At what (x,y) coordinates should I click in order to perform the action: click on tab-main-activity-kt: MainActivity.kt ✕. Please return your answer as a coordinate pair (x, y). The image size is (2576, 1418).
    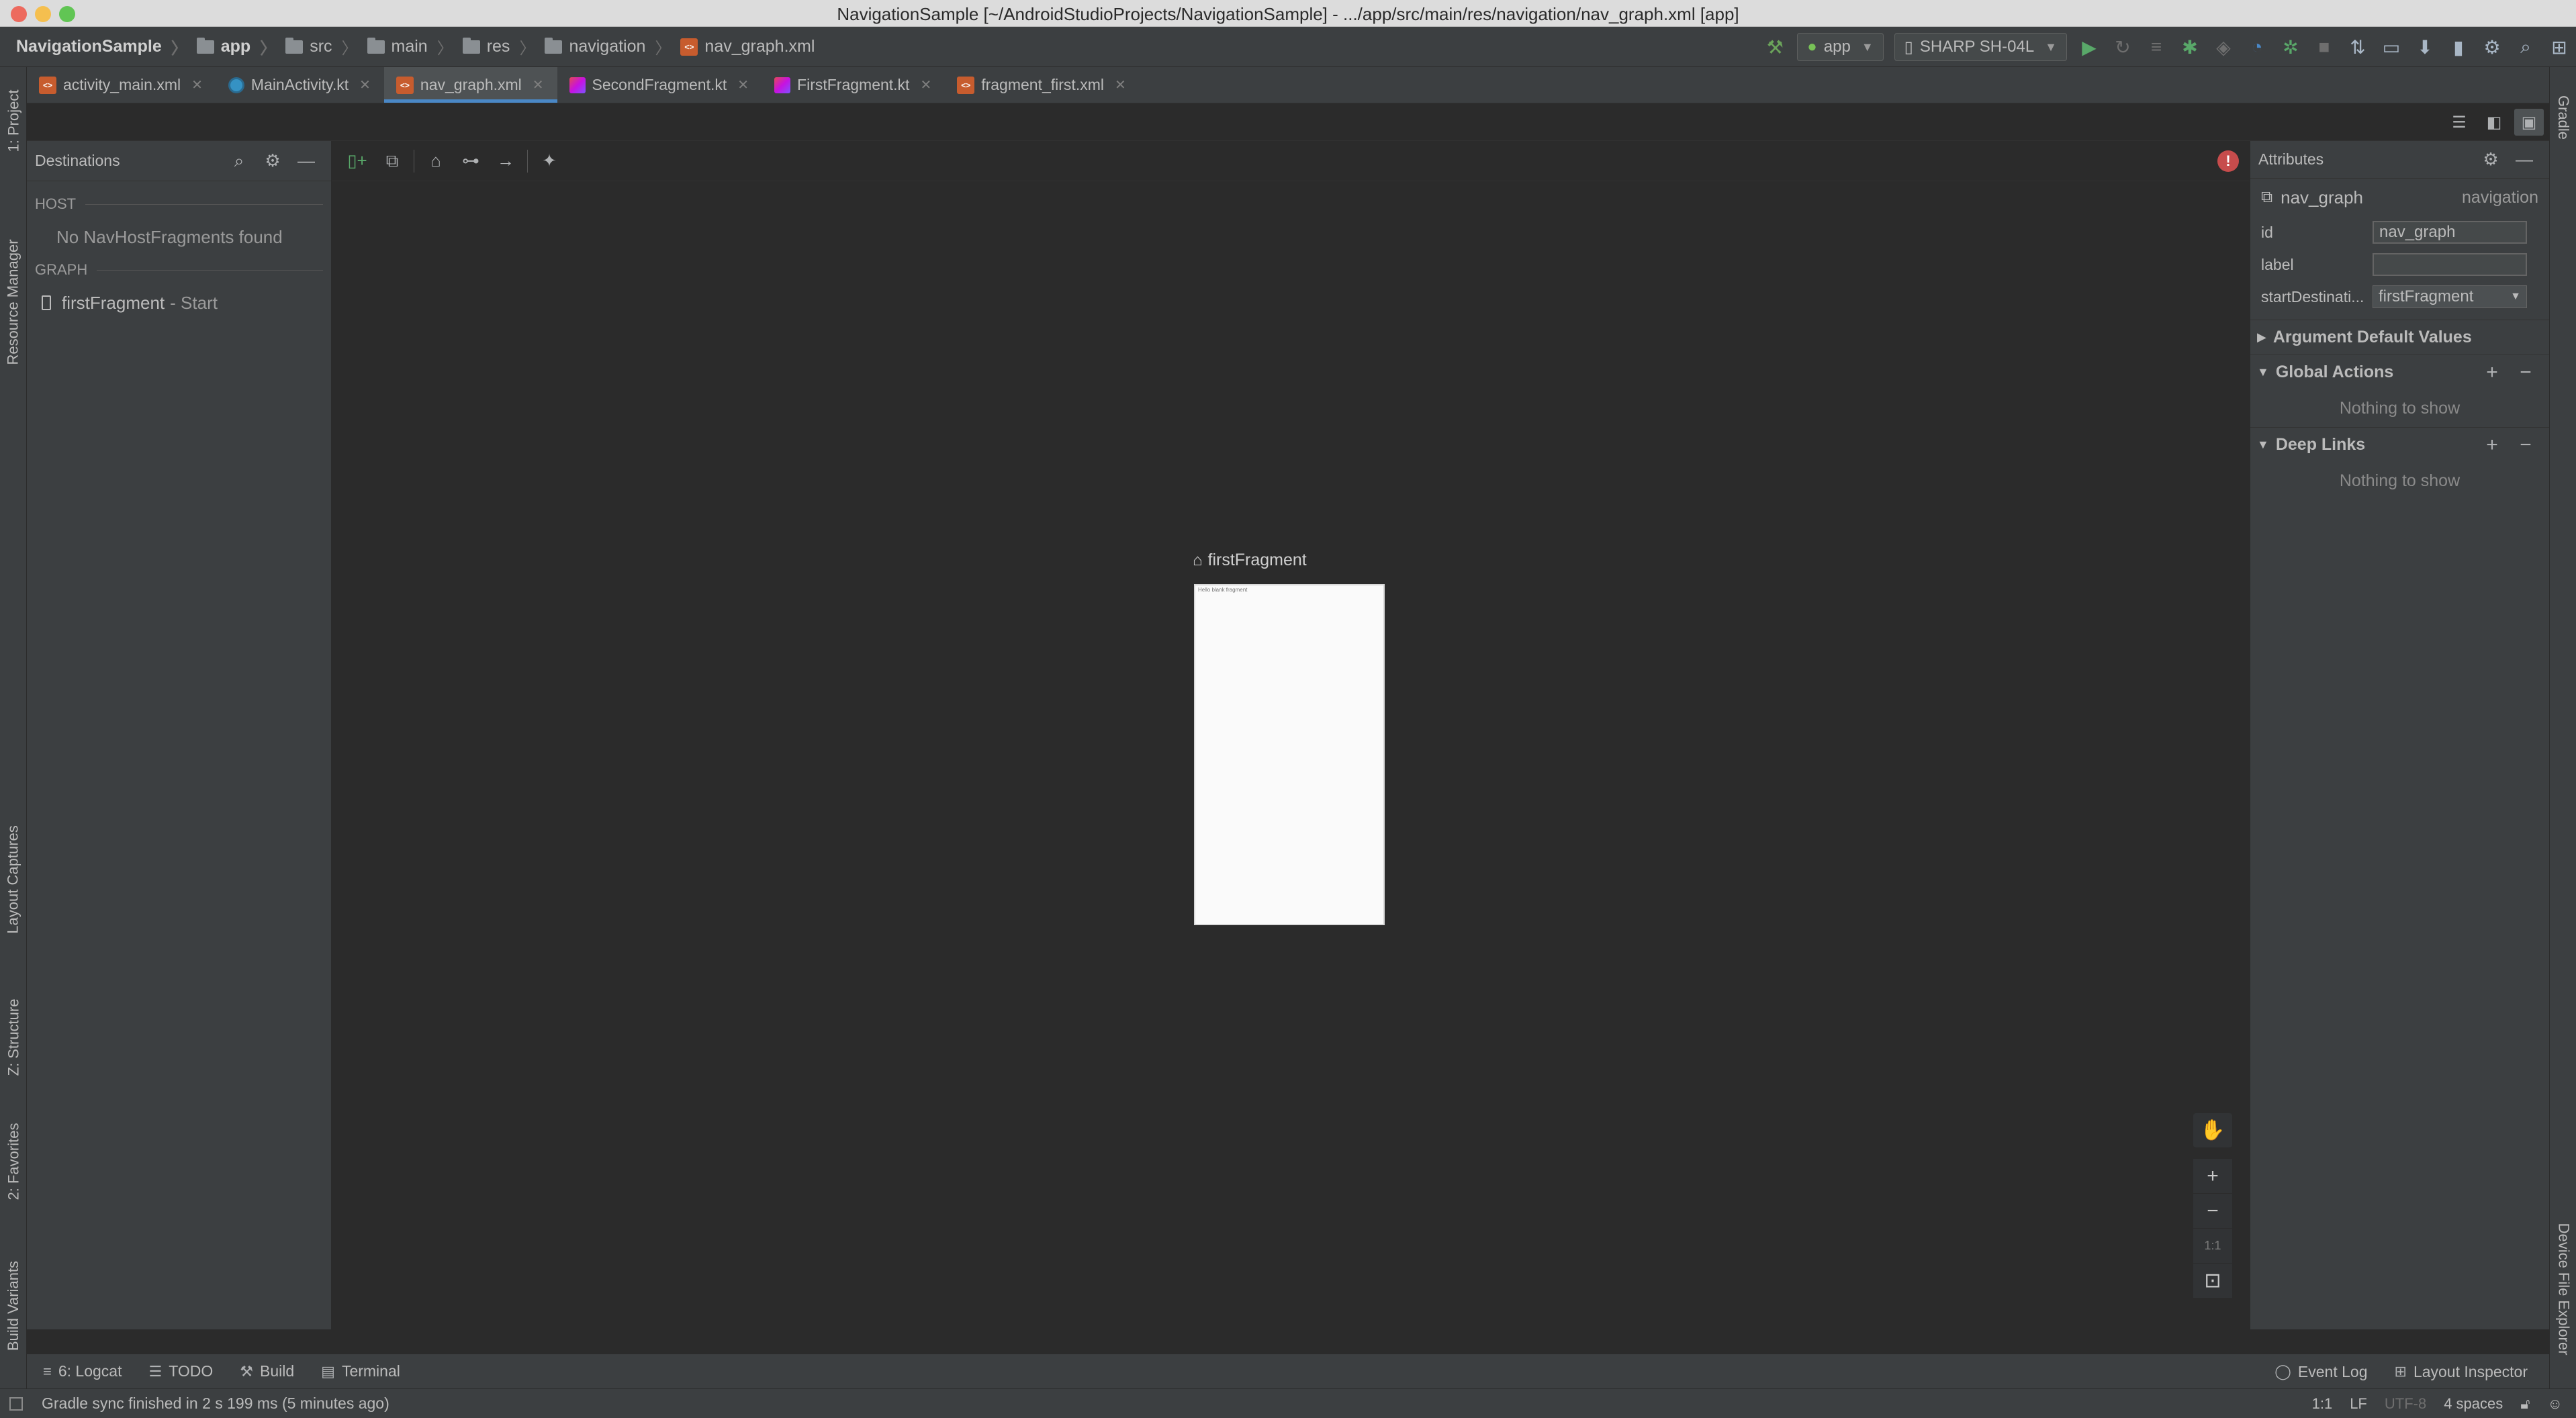
    Looking at the image, I should click on (300, 85).